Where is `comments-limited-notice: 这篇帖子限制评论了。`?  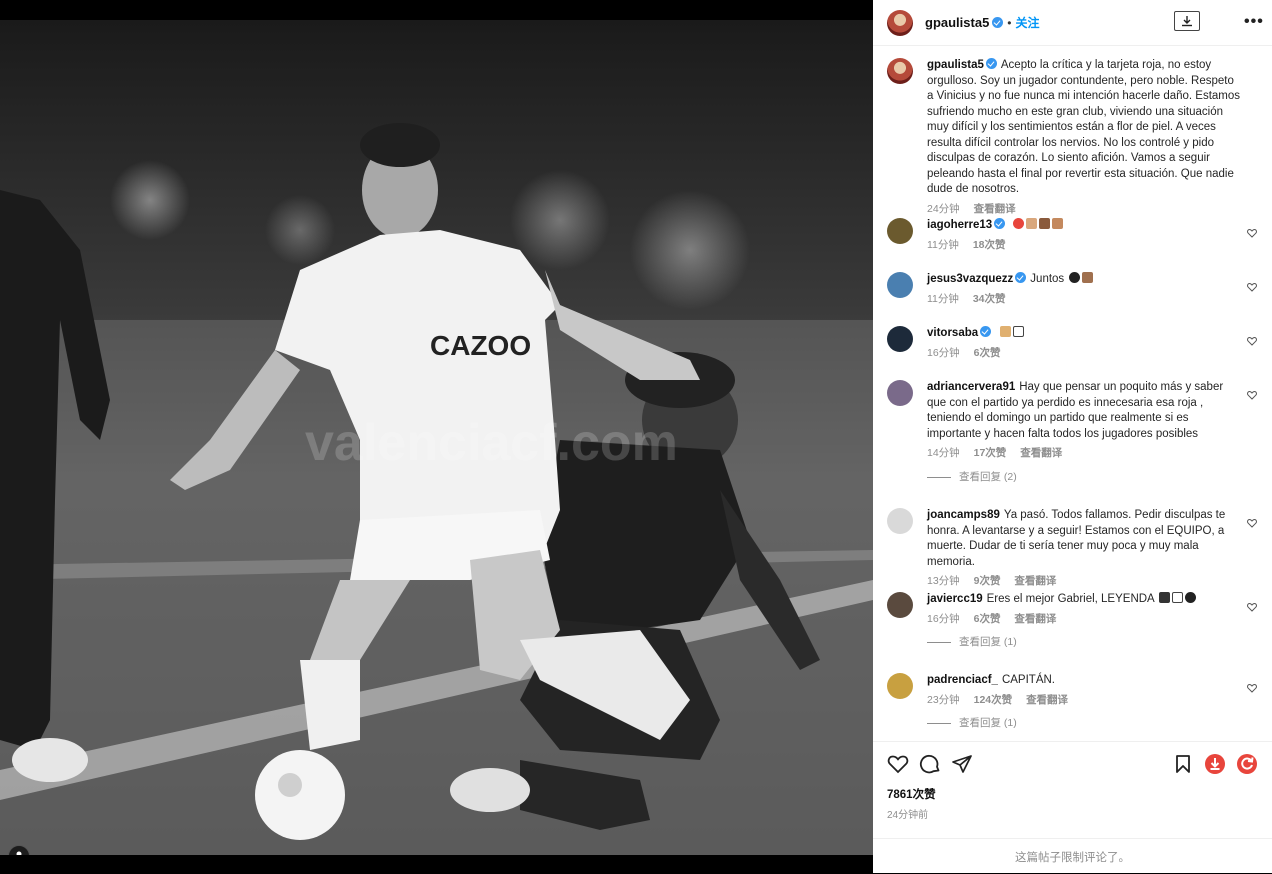 comments-limited-notice: 这篇帖子限制评论了。 is located at coordinates (1072, 856).